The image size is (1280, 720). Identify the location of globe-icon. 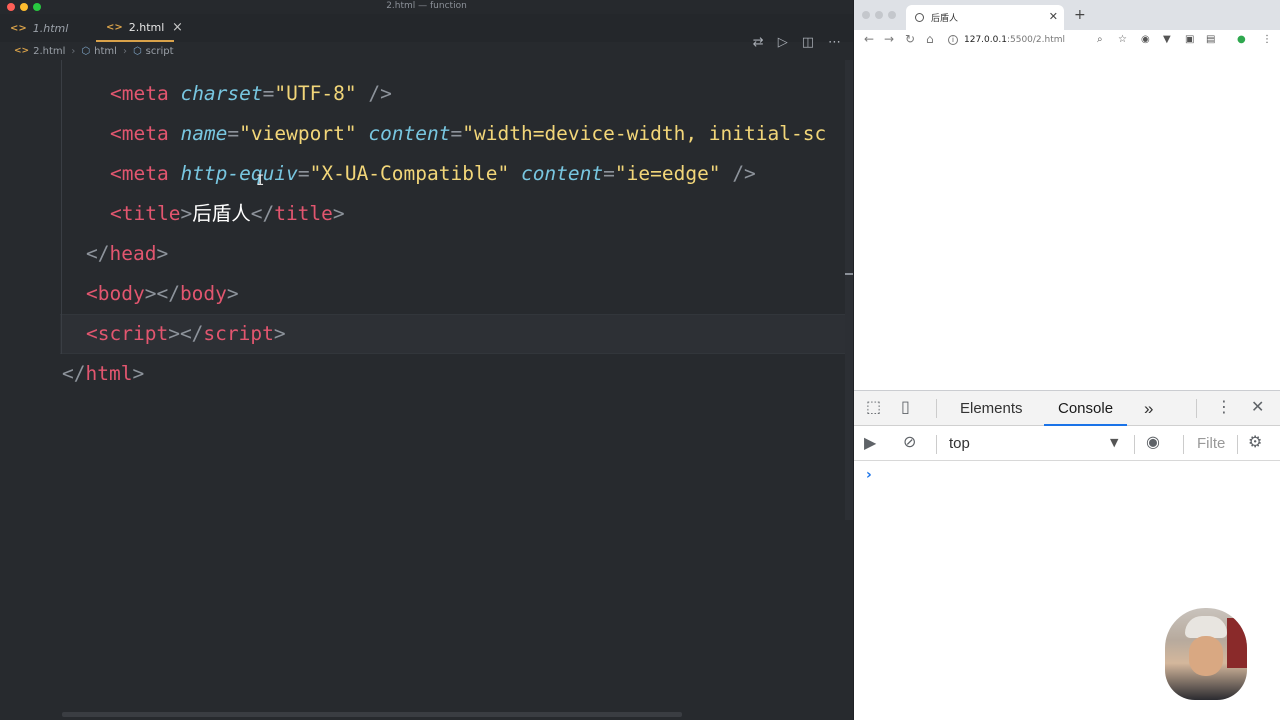
(919, 17).